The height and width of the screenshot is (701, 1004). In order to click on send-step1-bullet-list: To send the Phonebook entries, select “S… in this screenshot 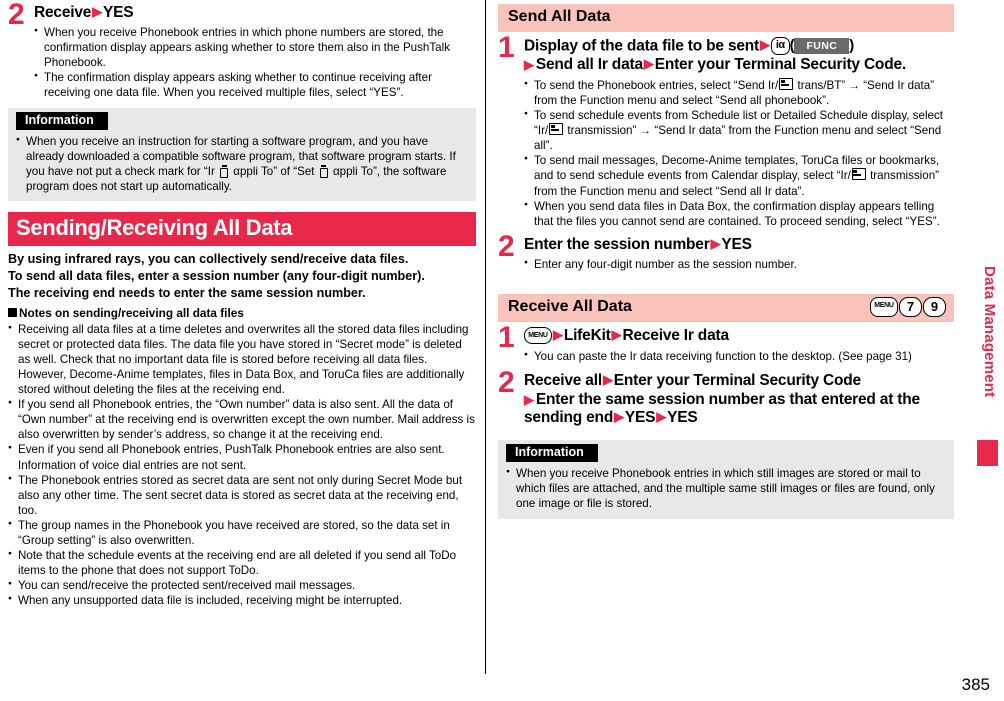, I will do `click(739, 153)`.